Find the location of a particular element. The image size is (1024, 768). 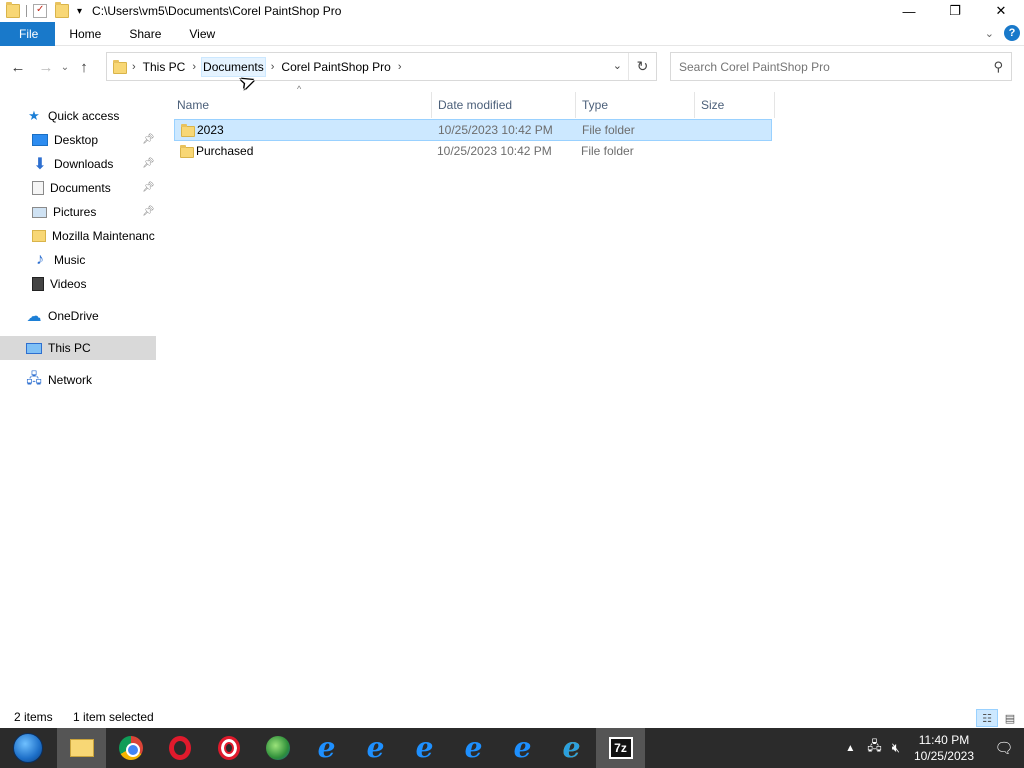

taskbar-ie-4: e is located at coordinates (473, 748).